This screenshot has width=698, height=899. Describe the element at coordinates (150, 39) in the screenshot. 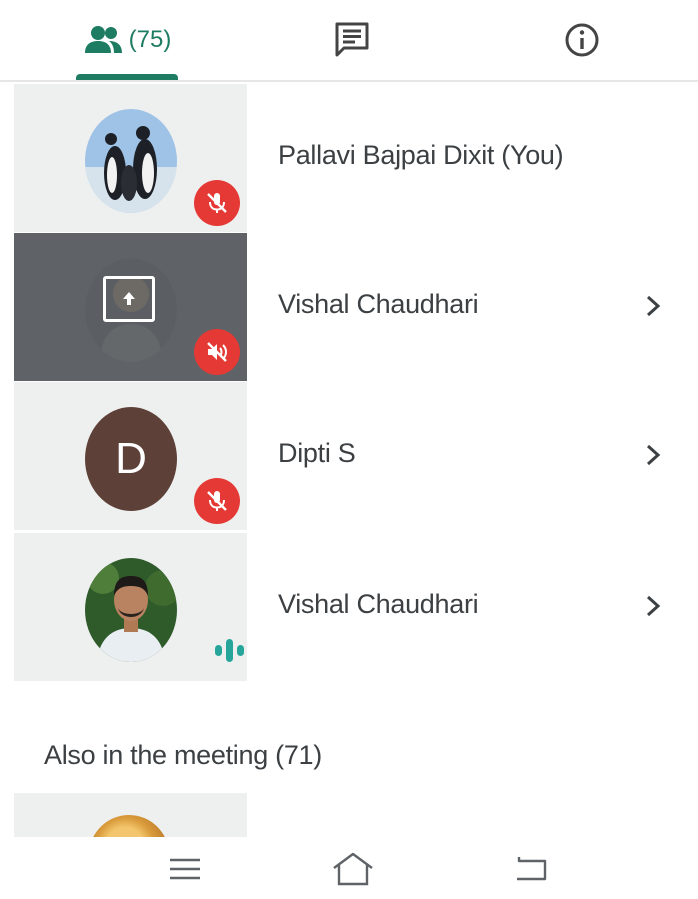

I see `participant-count: (75)` at that location.